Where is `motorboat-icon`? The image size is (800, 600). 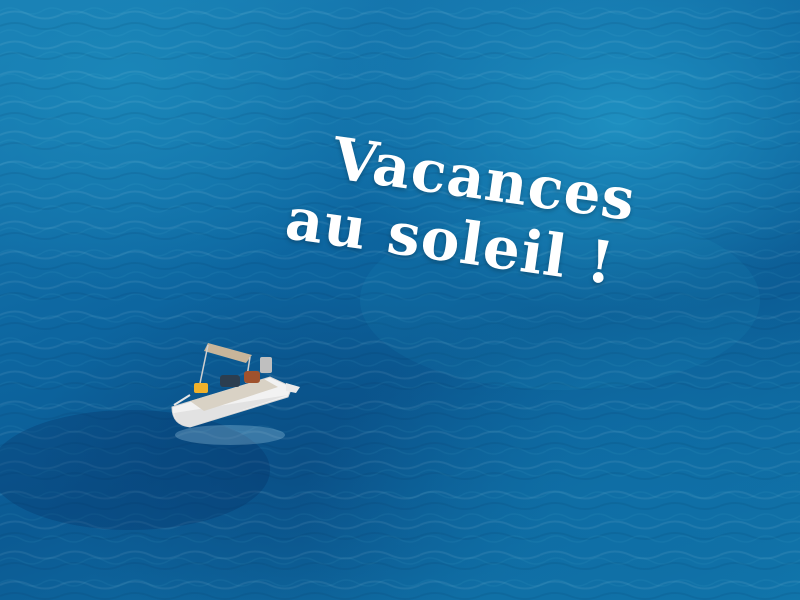 motorboat-icon is located at coordinates (235, 394).